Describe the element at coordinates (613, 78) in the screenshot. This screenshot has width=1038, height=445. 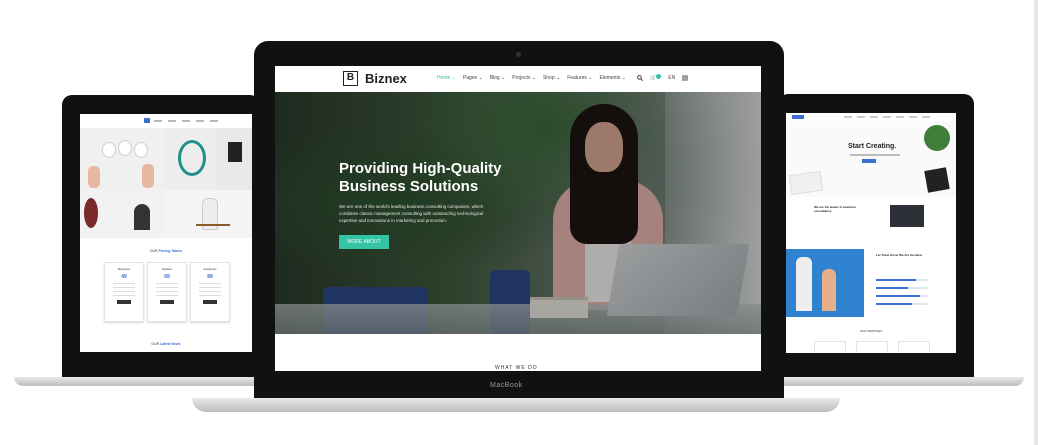
I see `menu-item-elements: Elements ⌄` at that location.